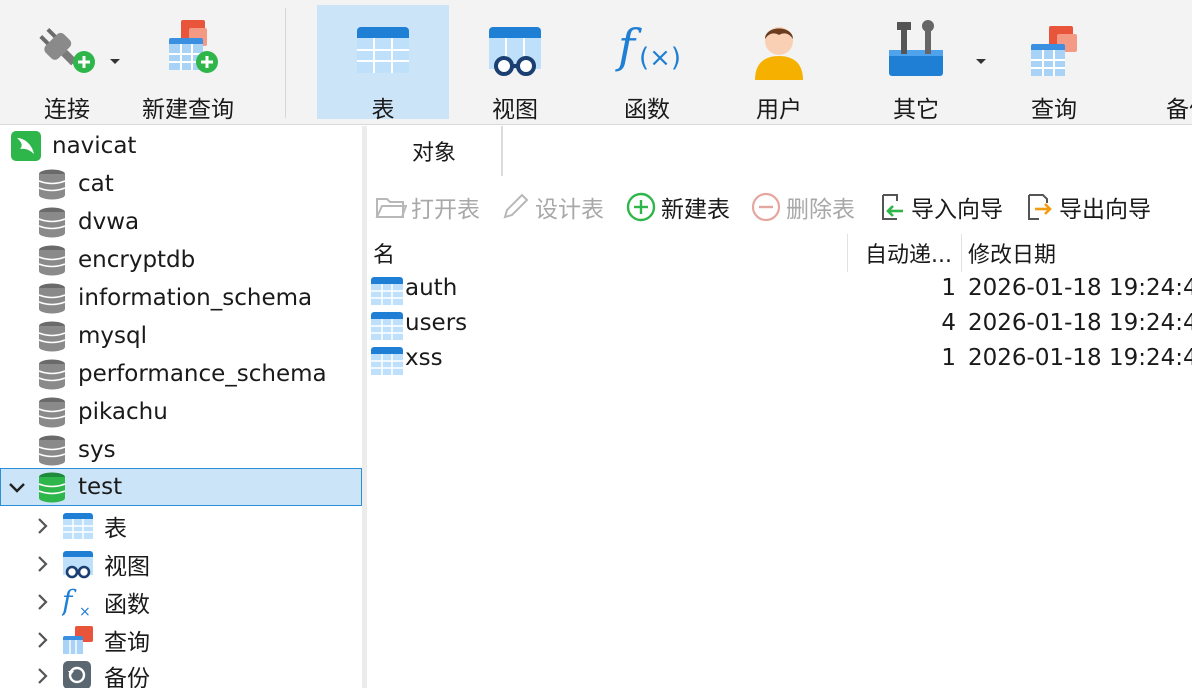  What do you see at coordinates (127, 567) in the screenshot?
I see `tree-item-label: 视图` at bounding box center [127, 567].